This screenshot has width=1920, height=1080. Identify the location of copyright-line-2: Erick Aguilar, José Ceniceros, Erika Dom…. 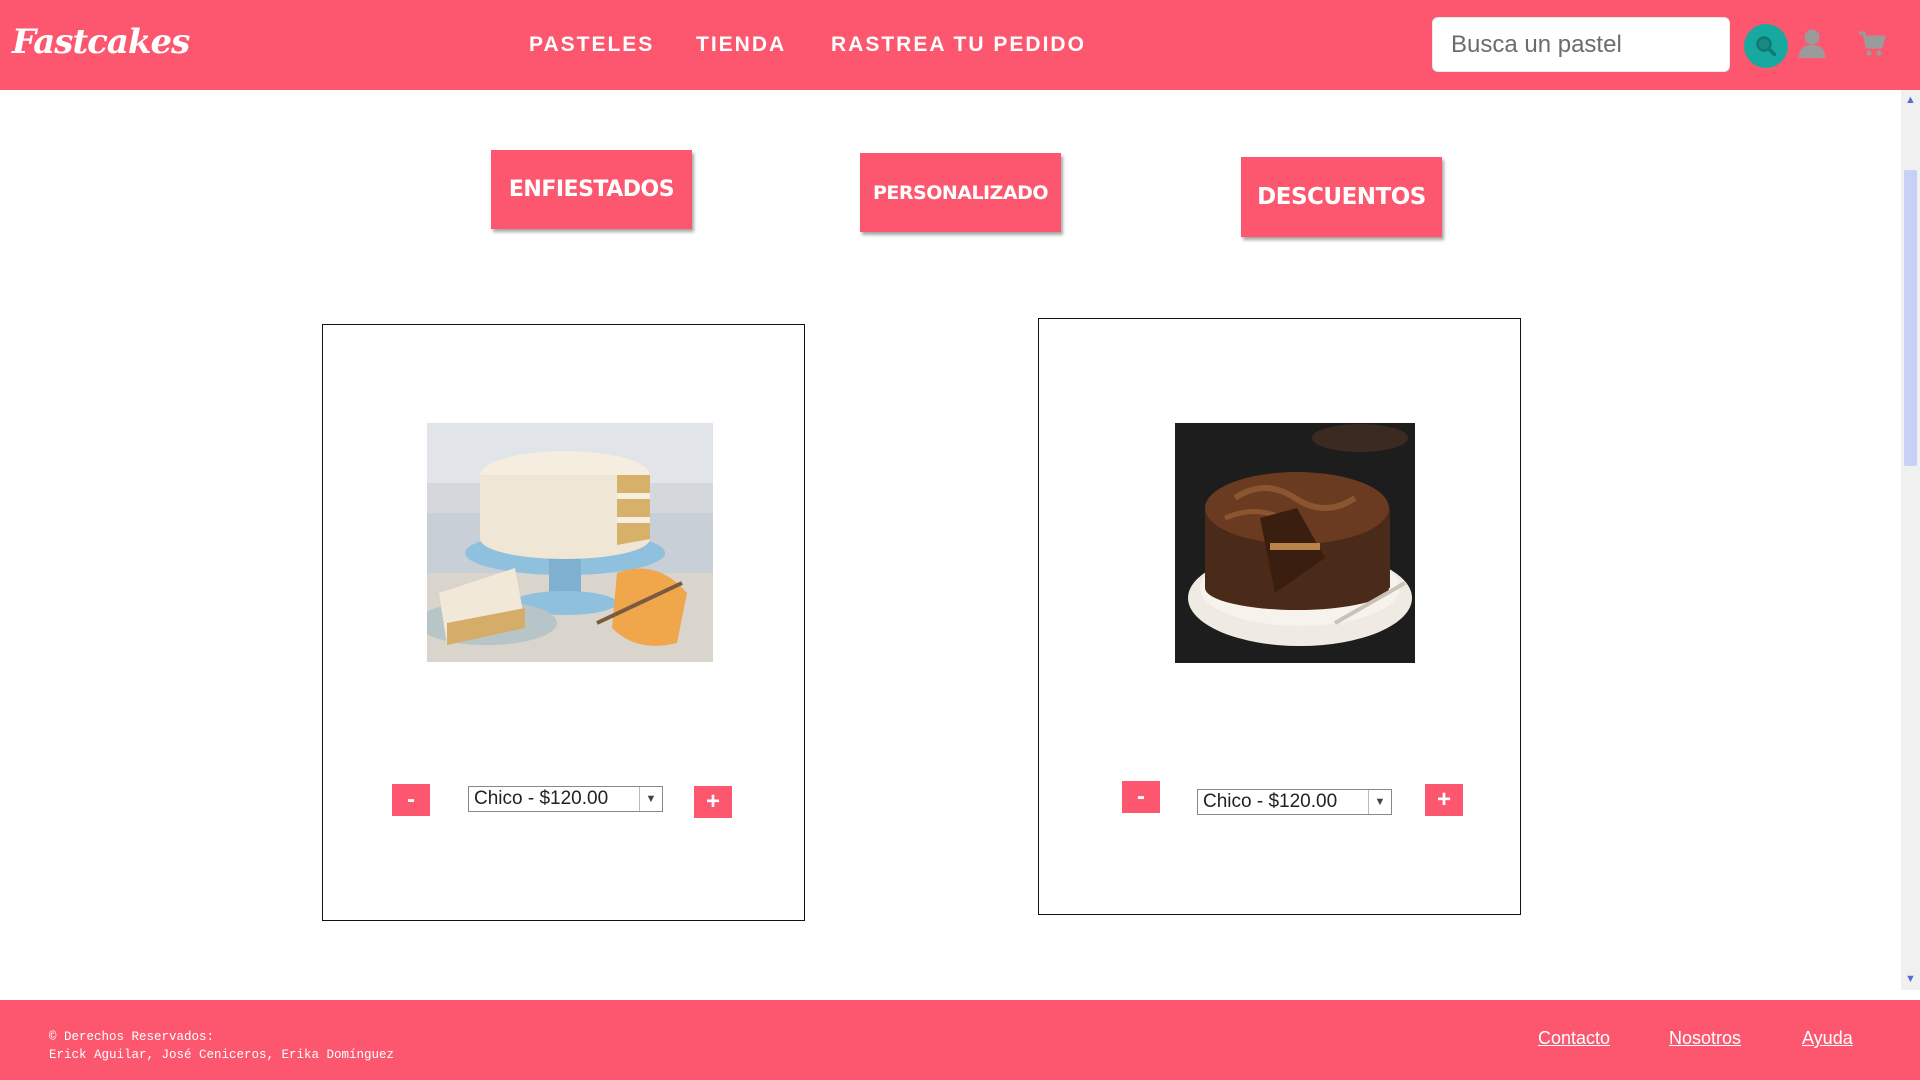
(222, 1055).